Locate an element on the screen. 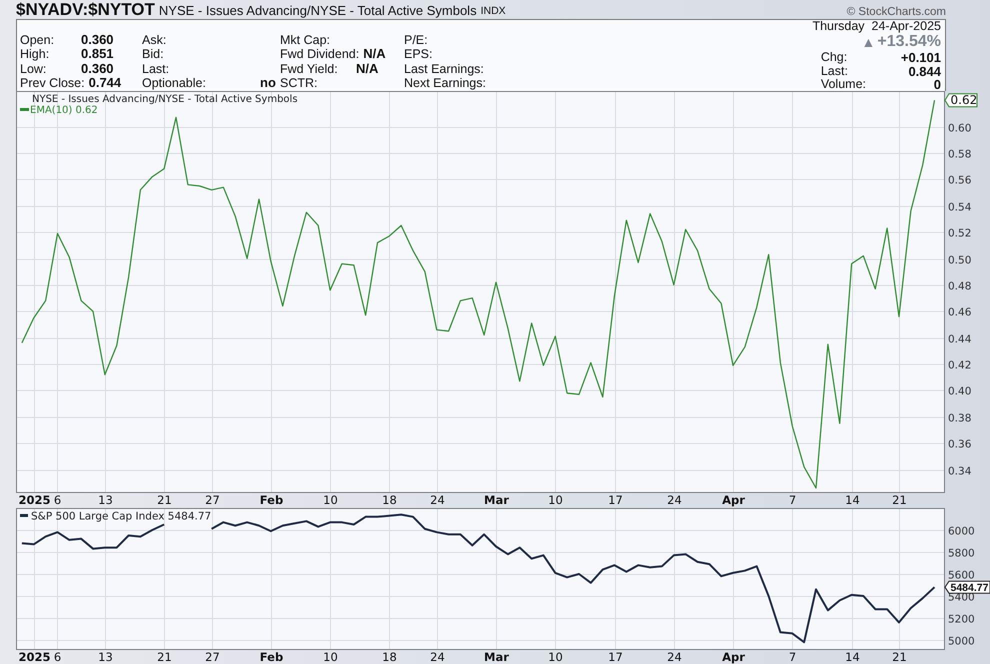 The image size is (990, 664). field-label: Optionable: is located at coordinates (174, 83).